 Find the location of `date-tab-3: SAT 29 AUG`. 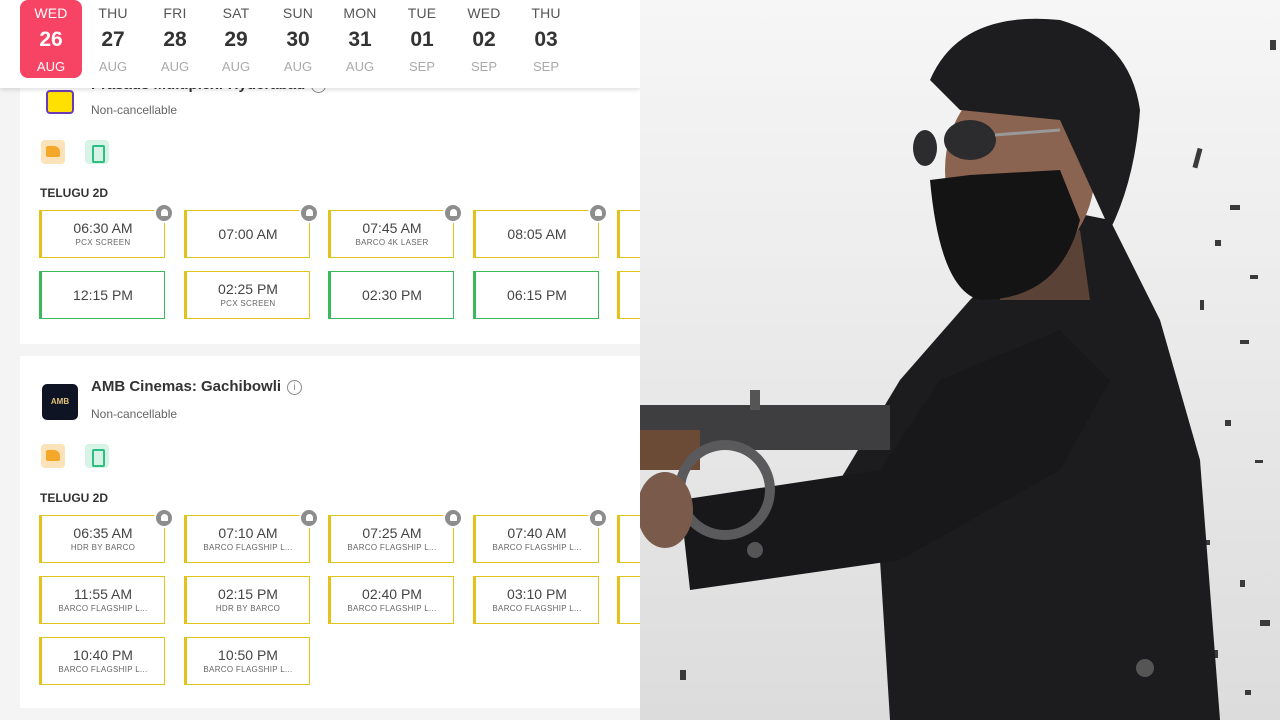

date-tab-3: SAT 29 AUG is located at coordinates (236, 39).